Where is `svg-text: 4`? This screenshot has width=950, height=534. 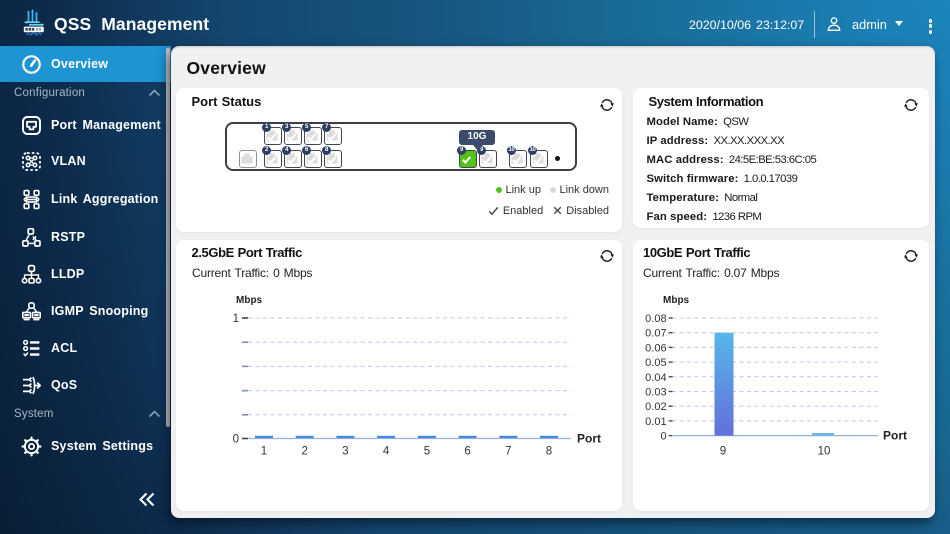
svg-text: 4 is located at coordinates (386, 451).